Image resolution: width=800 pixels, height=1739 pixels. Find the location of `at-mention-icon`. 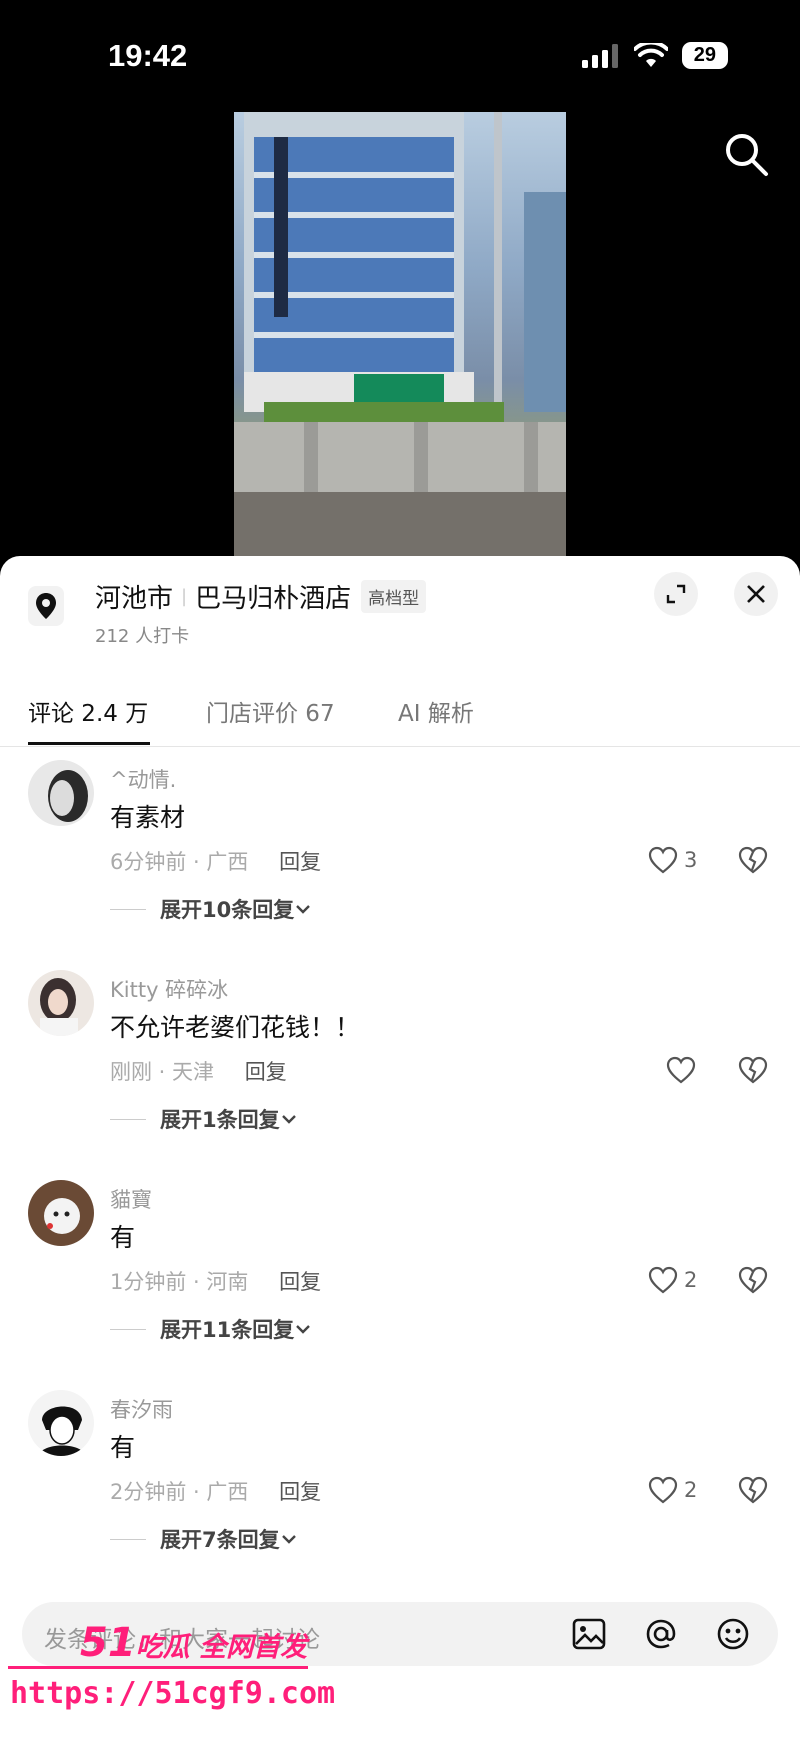

at-mention-icon is located at coordinates (661, 1634).